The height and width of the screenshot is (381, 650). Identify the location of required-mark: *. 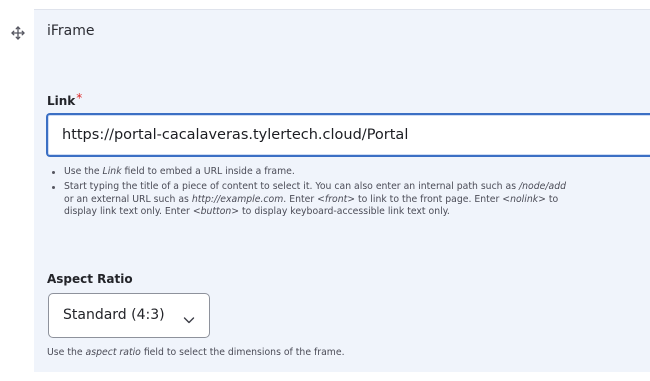
(79, 98).